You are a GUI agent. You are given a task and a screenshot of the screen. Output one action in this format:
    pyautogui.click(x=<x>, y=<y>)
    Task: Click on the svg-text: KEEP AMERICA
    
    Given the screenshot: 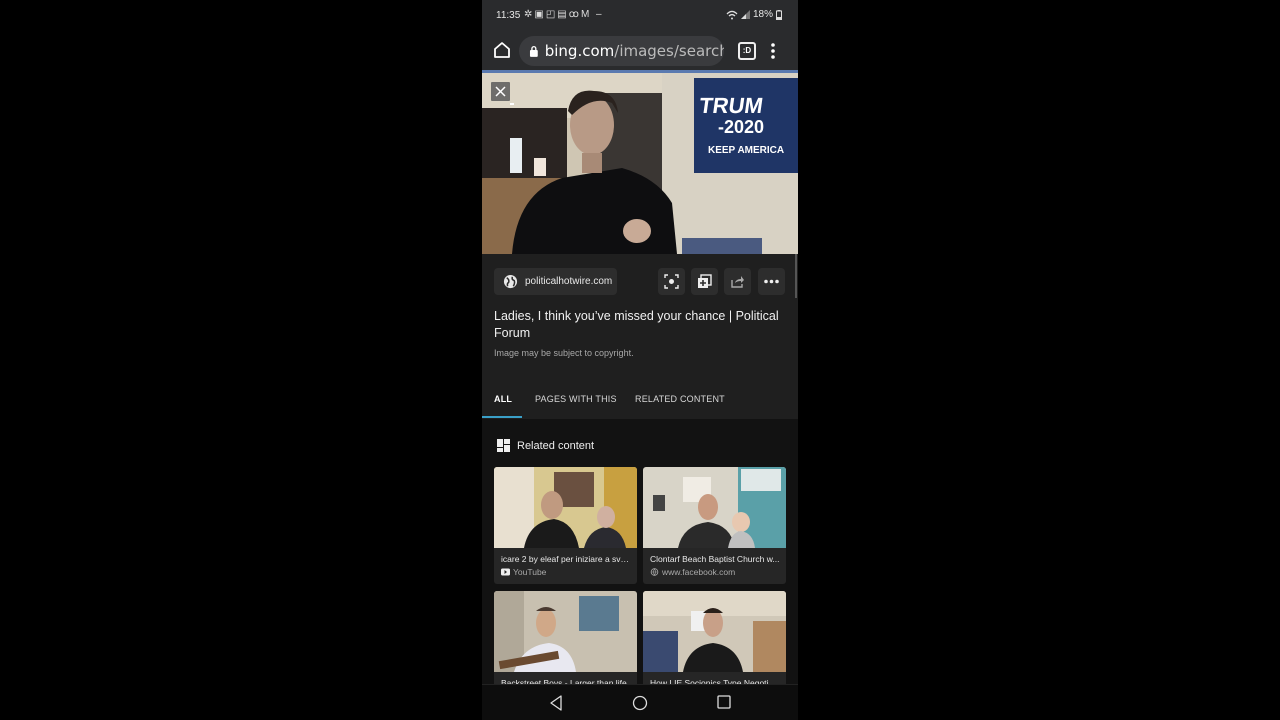 What is the action you would take?
    pyautogui.click(x=746, y=150)
    